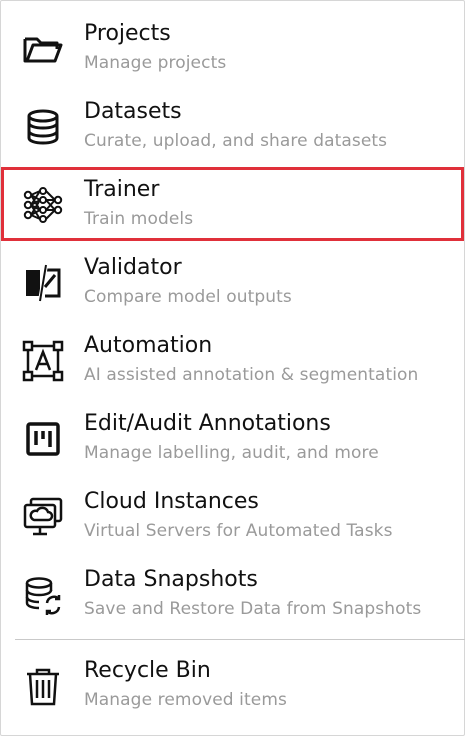 The height and width of the screenshot is (736, 465). I want to click on compare-icon, so click(43, 283).